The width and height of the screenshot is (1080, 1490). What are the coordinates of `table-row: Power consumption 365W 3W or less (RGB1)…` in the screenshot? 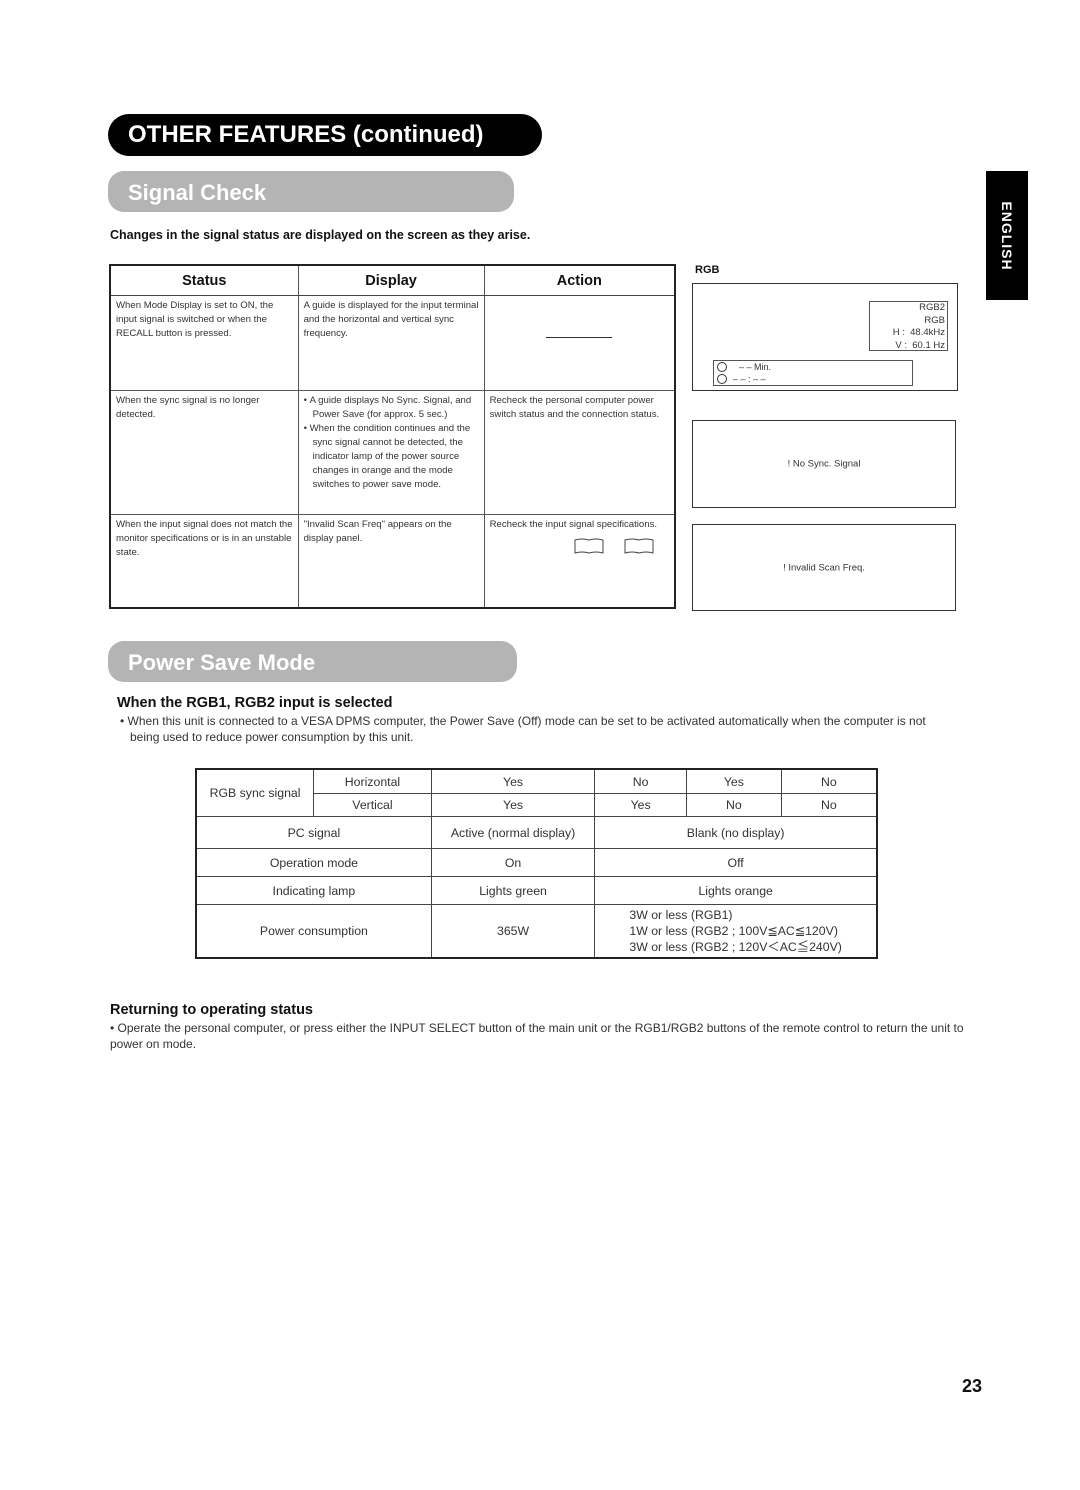 It's located at (536, 931).